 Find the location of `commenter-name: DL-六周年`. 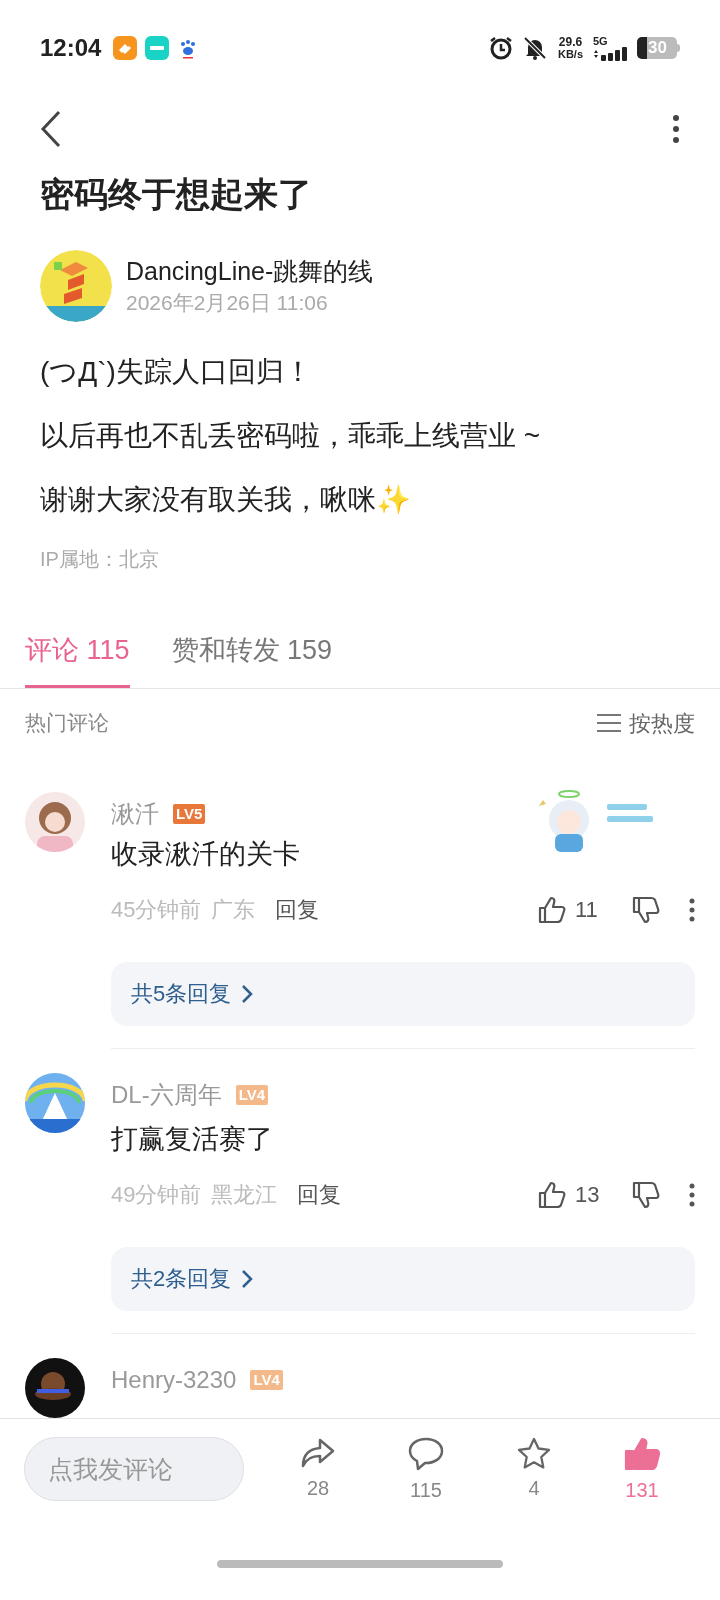

commenter-name: DL-六周年 is located at coordinates (166, 1094).